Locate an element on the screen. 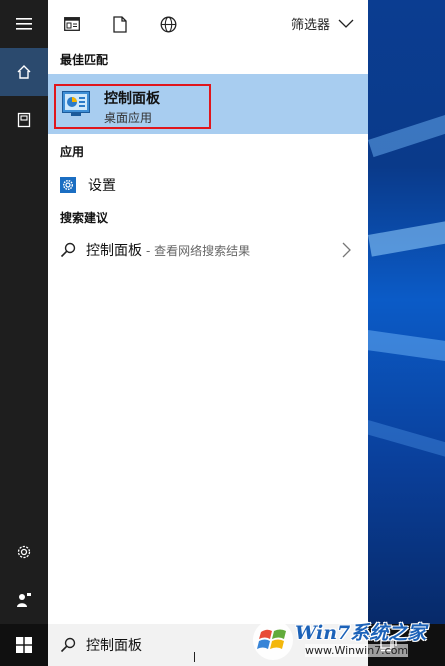 This screenshot has width=445, height=666. settings-button is located at coordinates (24, 552).